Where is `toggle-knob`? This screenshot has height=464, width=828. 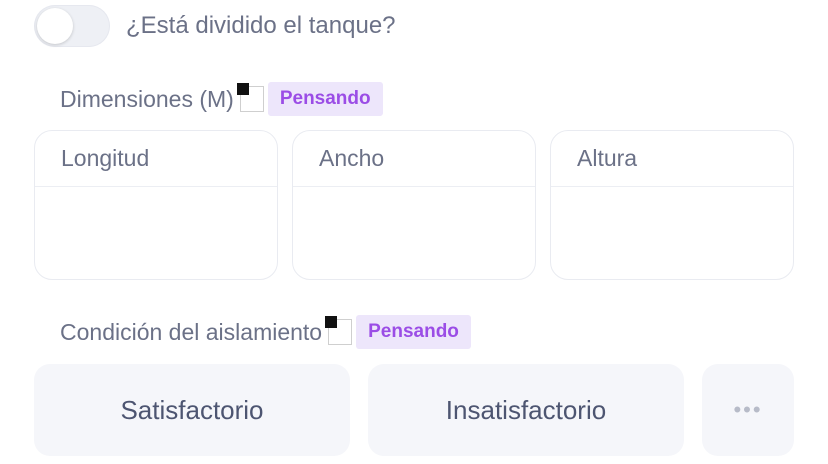 toggle-knob is located at coordinates (55, 26).